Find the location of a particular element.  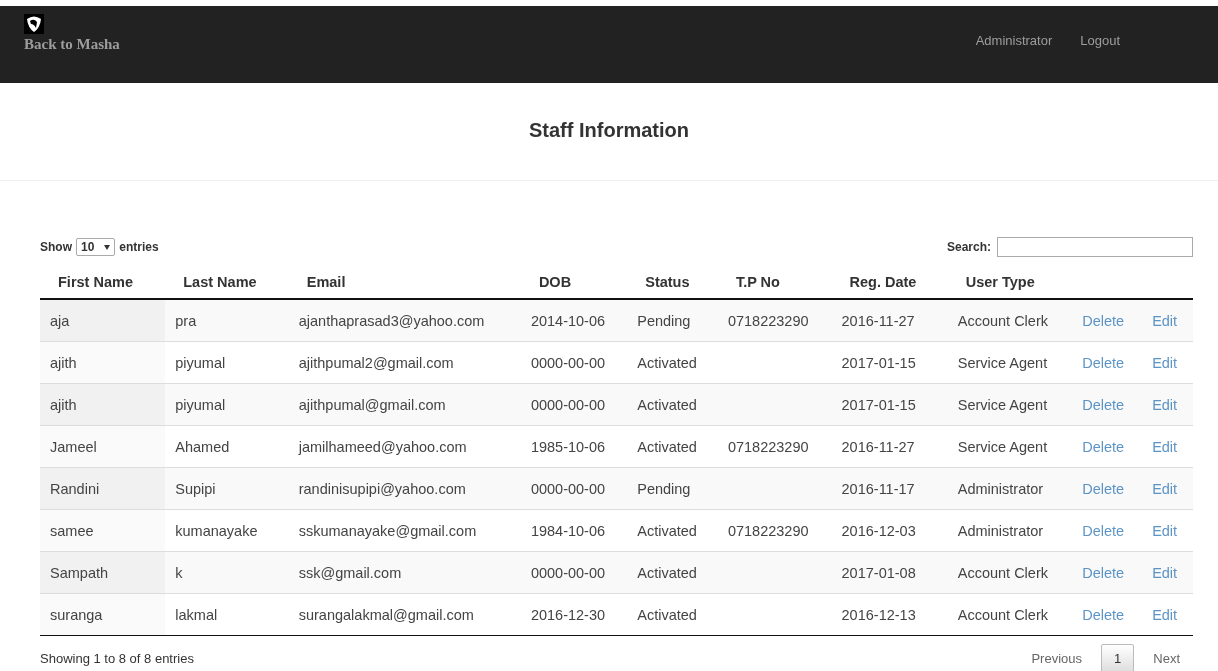

table-cell: suranga is located at coordinates (103, 614).